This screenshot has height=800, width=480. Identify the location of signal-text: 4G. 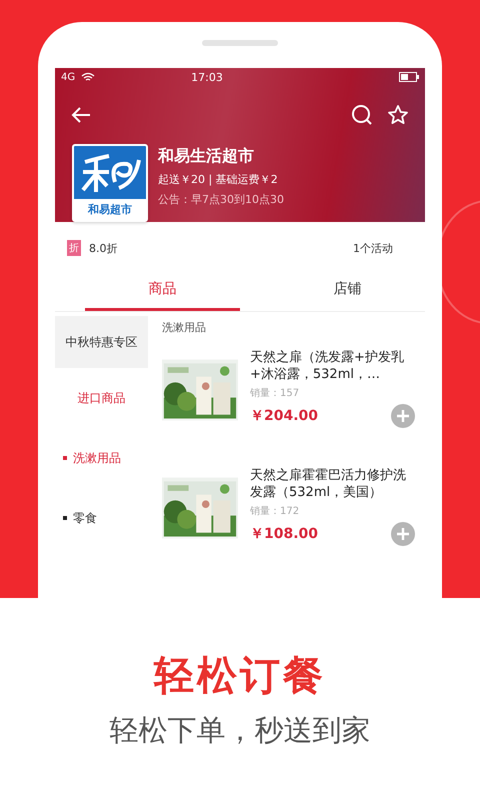
(68, 77).